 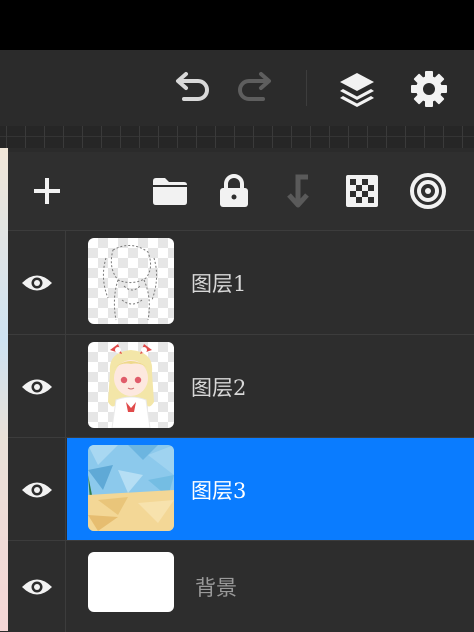 I want to click on merge-down-icon, so click(x=298, y=191).